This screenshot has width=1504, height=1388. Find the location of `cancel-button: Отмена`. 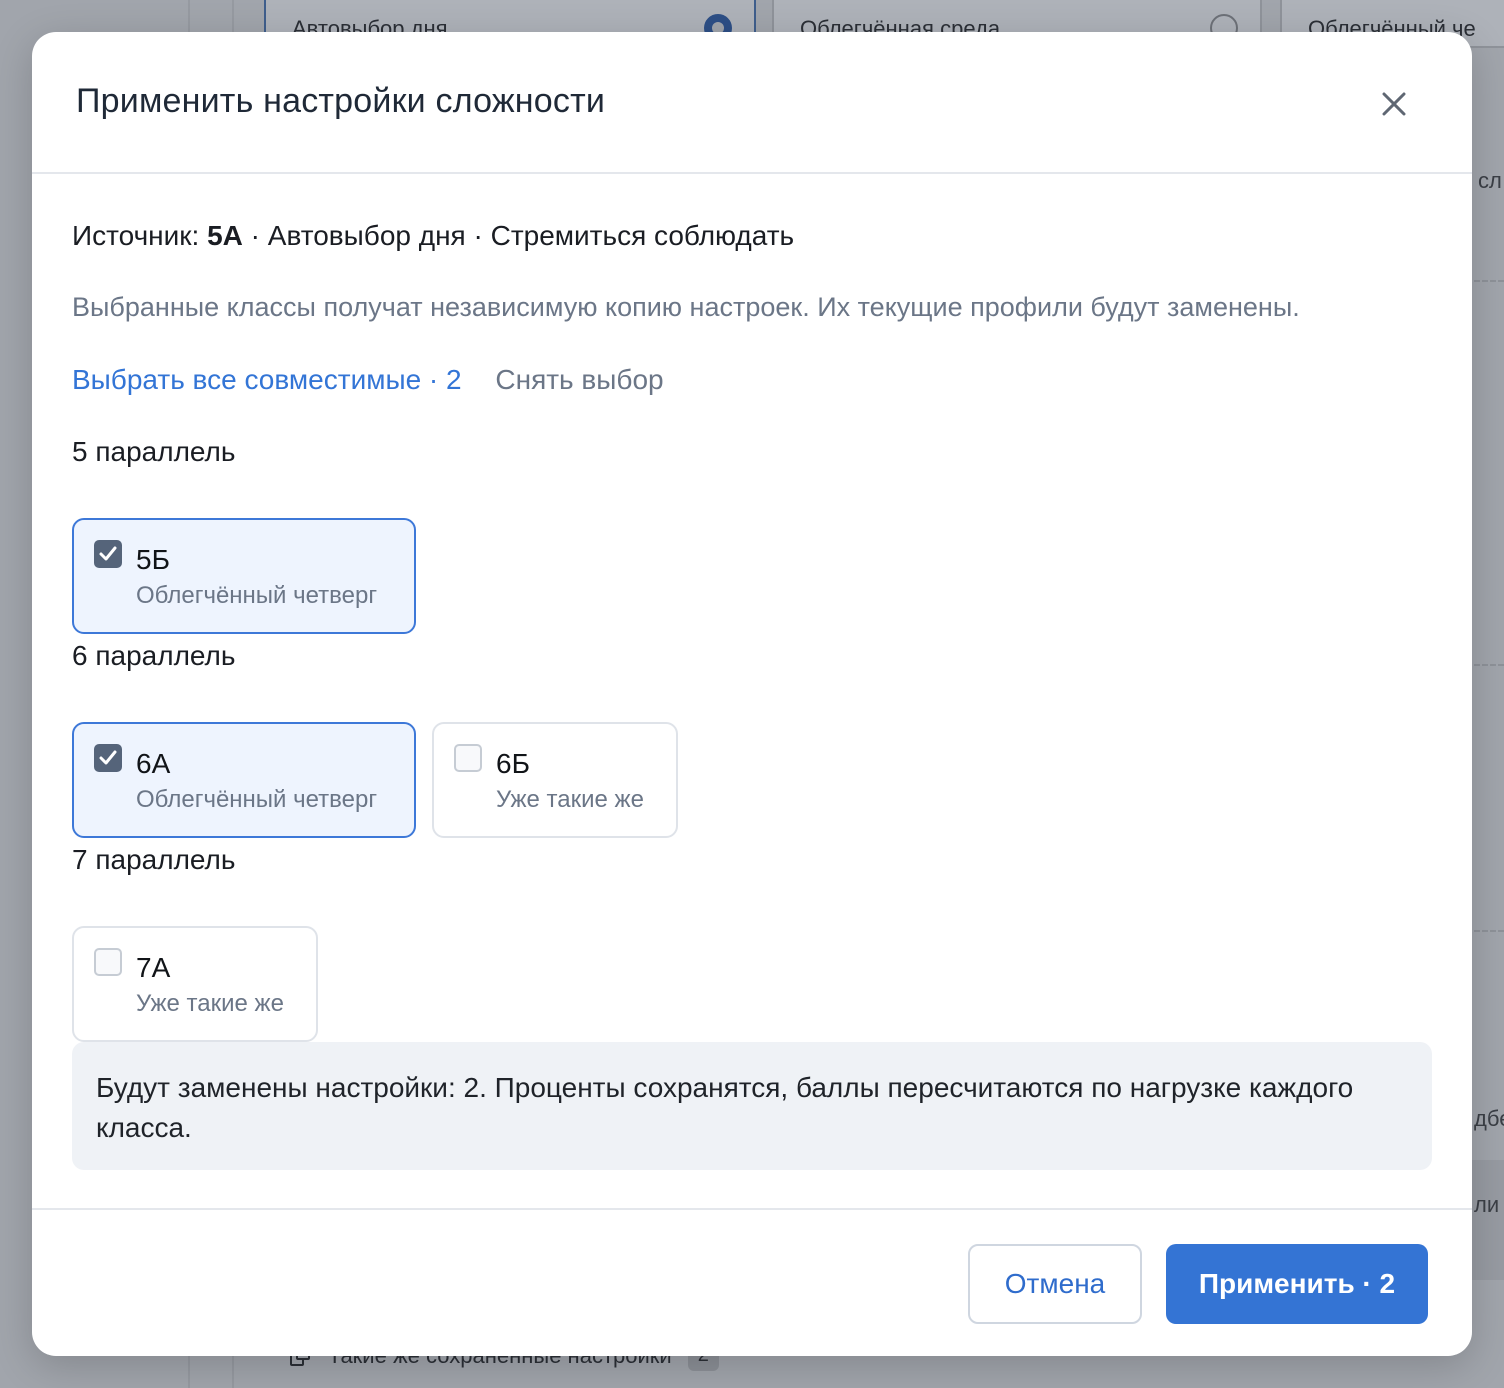

cancel-button: Отмена is located at coordinates (1055, 1284).